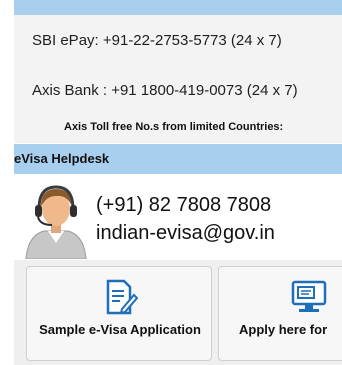 This screenshot has height=365, width=342. What do you see at coordinates (165, 90) in the screenshot?
I see `axis-bank-contact: Axis Bank : +91 1800-419-0073 (24 x 7)` at bounding box center [165, 90].